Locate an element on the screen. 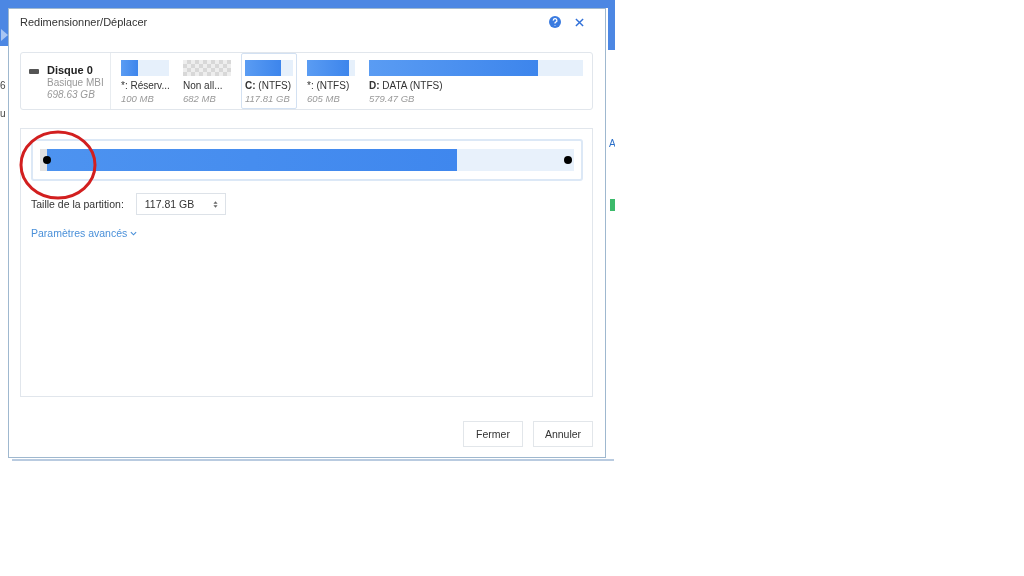  partition-size: 605 MB is located at coordinates (324, 98).